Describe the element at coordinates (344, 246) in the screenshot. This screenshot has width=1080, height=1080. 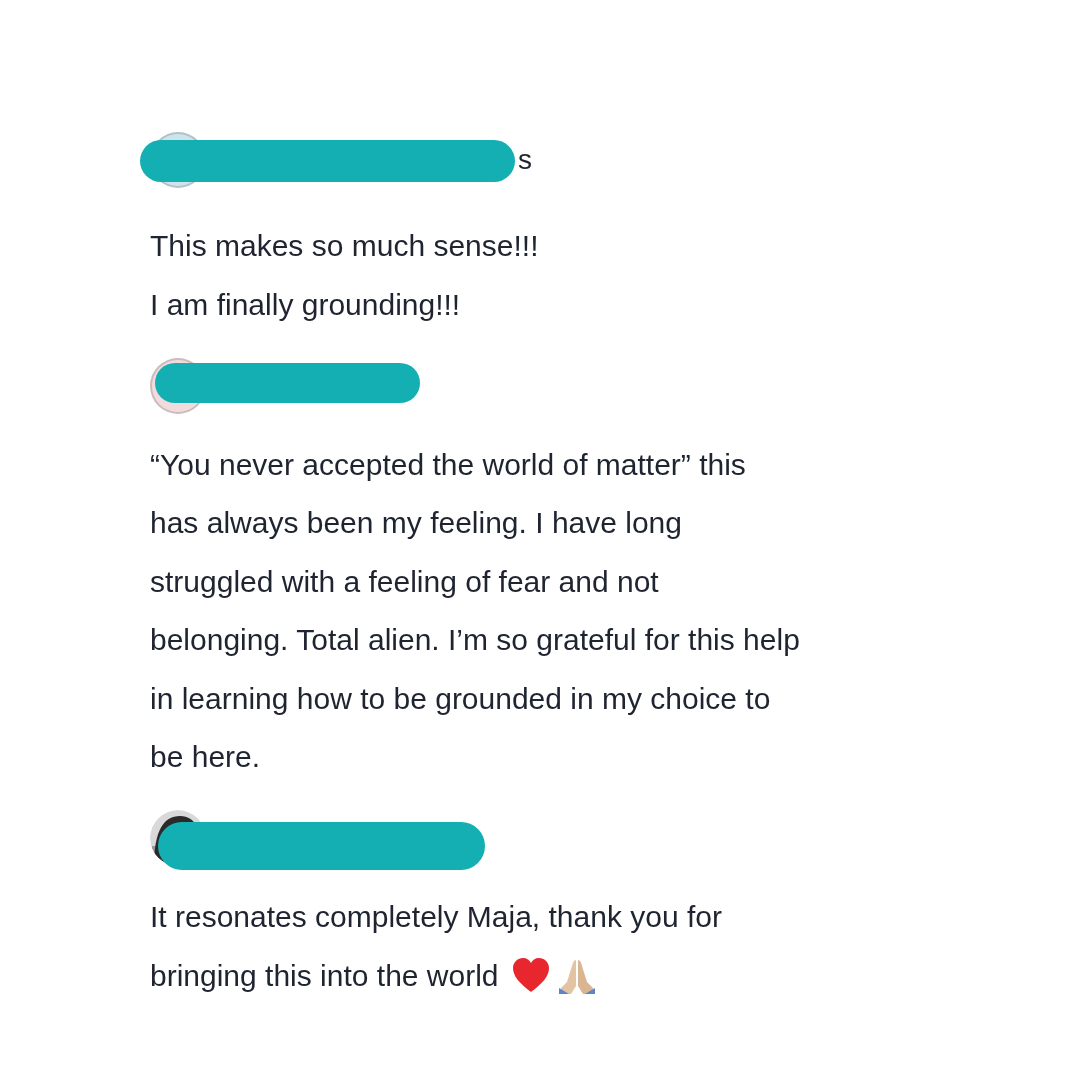
I see `comment-text: This makes so much sense!!!` at that location.